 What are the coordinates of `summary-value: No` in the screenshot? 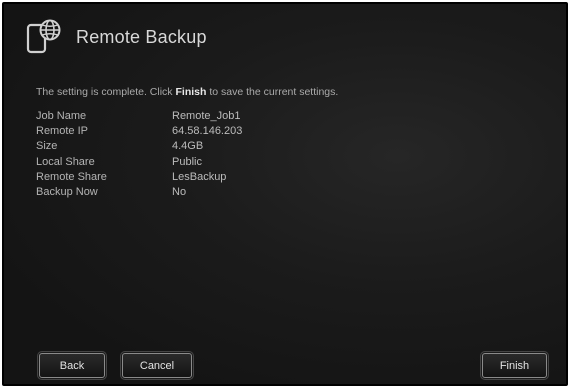 It's located at (179, 191).